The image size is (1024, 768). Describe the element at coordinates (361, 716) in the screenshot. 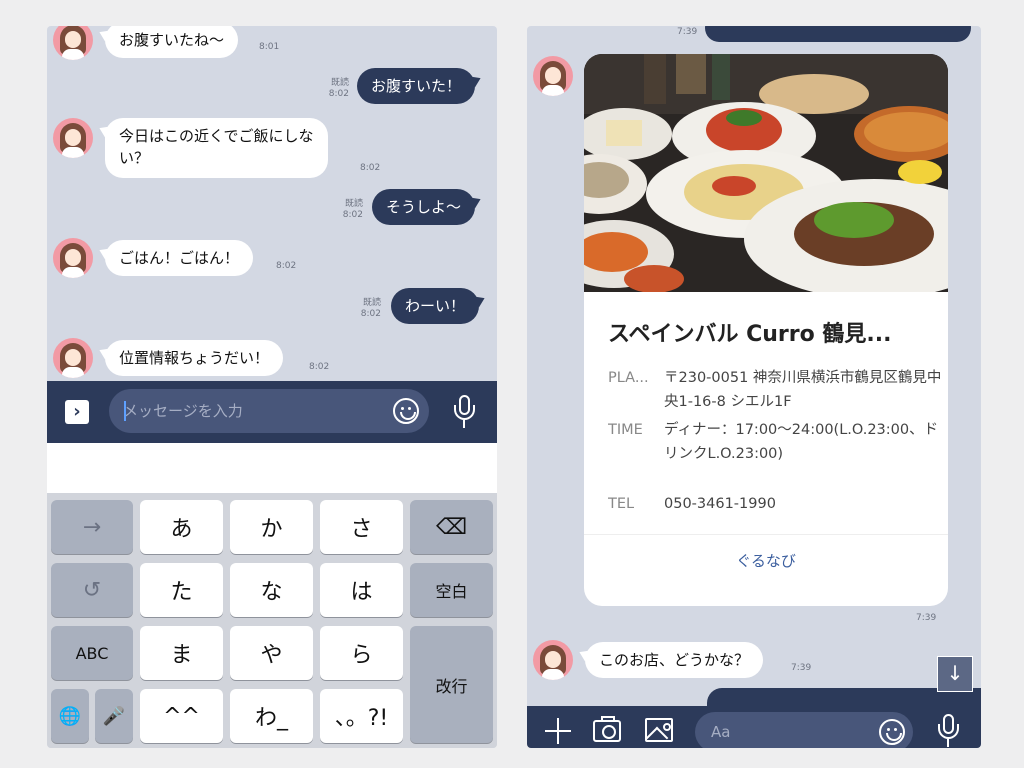

I see `key-punctuation: 、。?!` at that location.